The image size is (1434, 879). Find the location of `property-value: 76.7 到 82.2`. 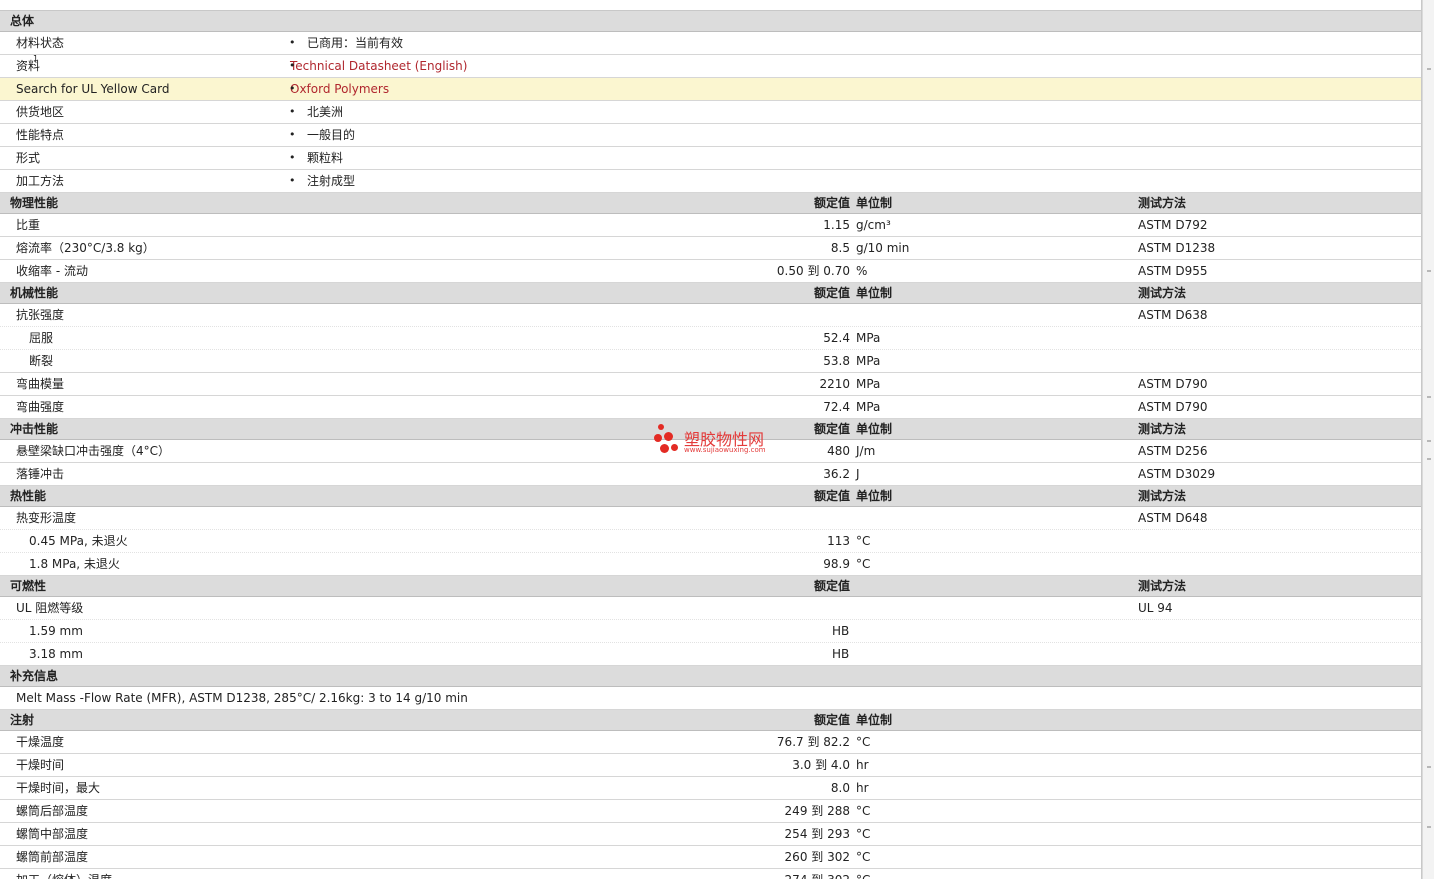

property-value: 76.7 到 82.2 is located at coordinates (813, 742).